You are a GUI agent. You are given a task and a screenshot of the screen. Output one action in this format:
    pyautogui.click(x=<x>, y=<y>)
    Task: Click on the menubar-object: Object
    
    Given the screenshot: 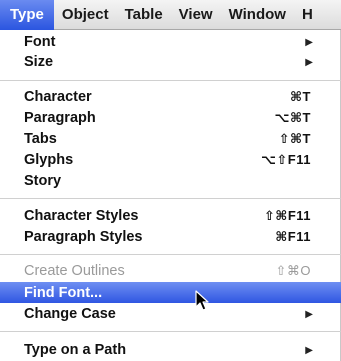 What is the action you would take?
    pyautogui.click(x=85, y=15)
    